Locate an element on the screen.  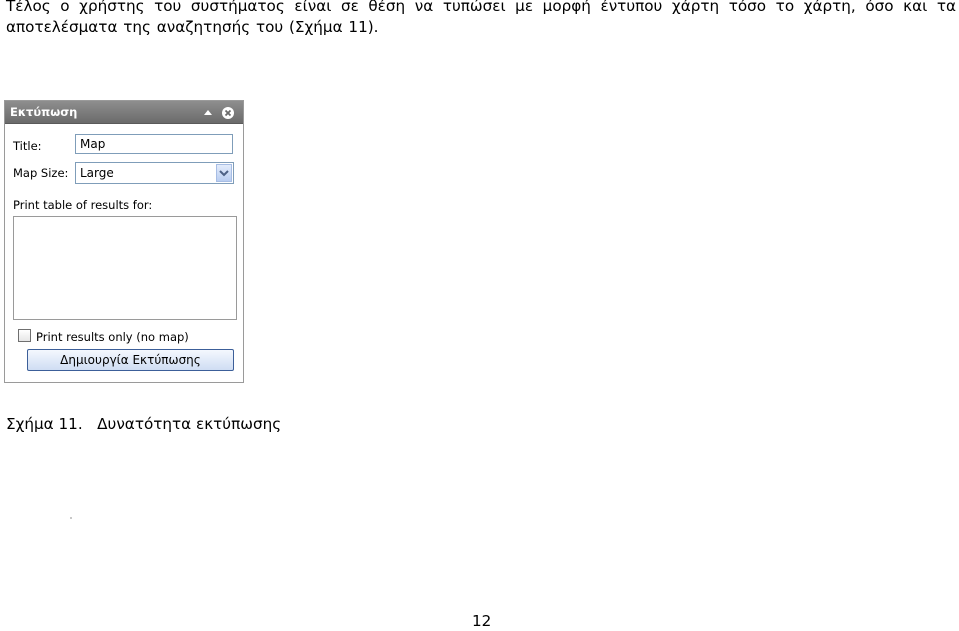
print-panel-header: Εκτύπωση is located at coordinates (124, 112).